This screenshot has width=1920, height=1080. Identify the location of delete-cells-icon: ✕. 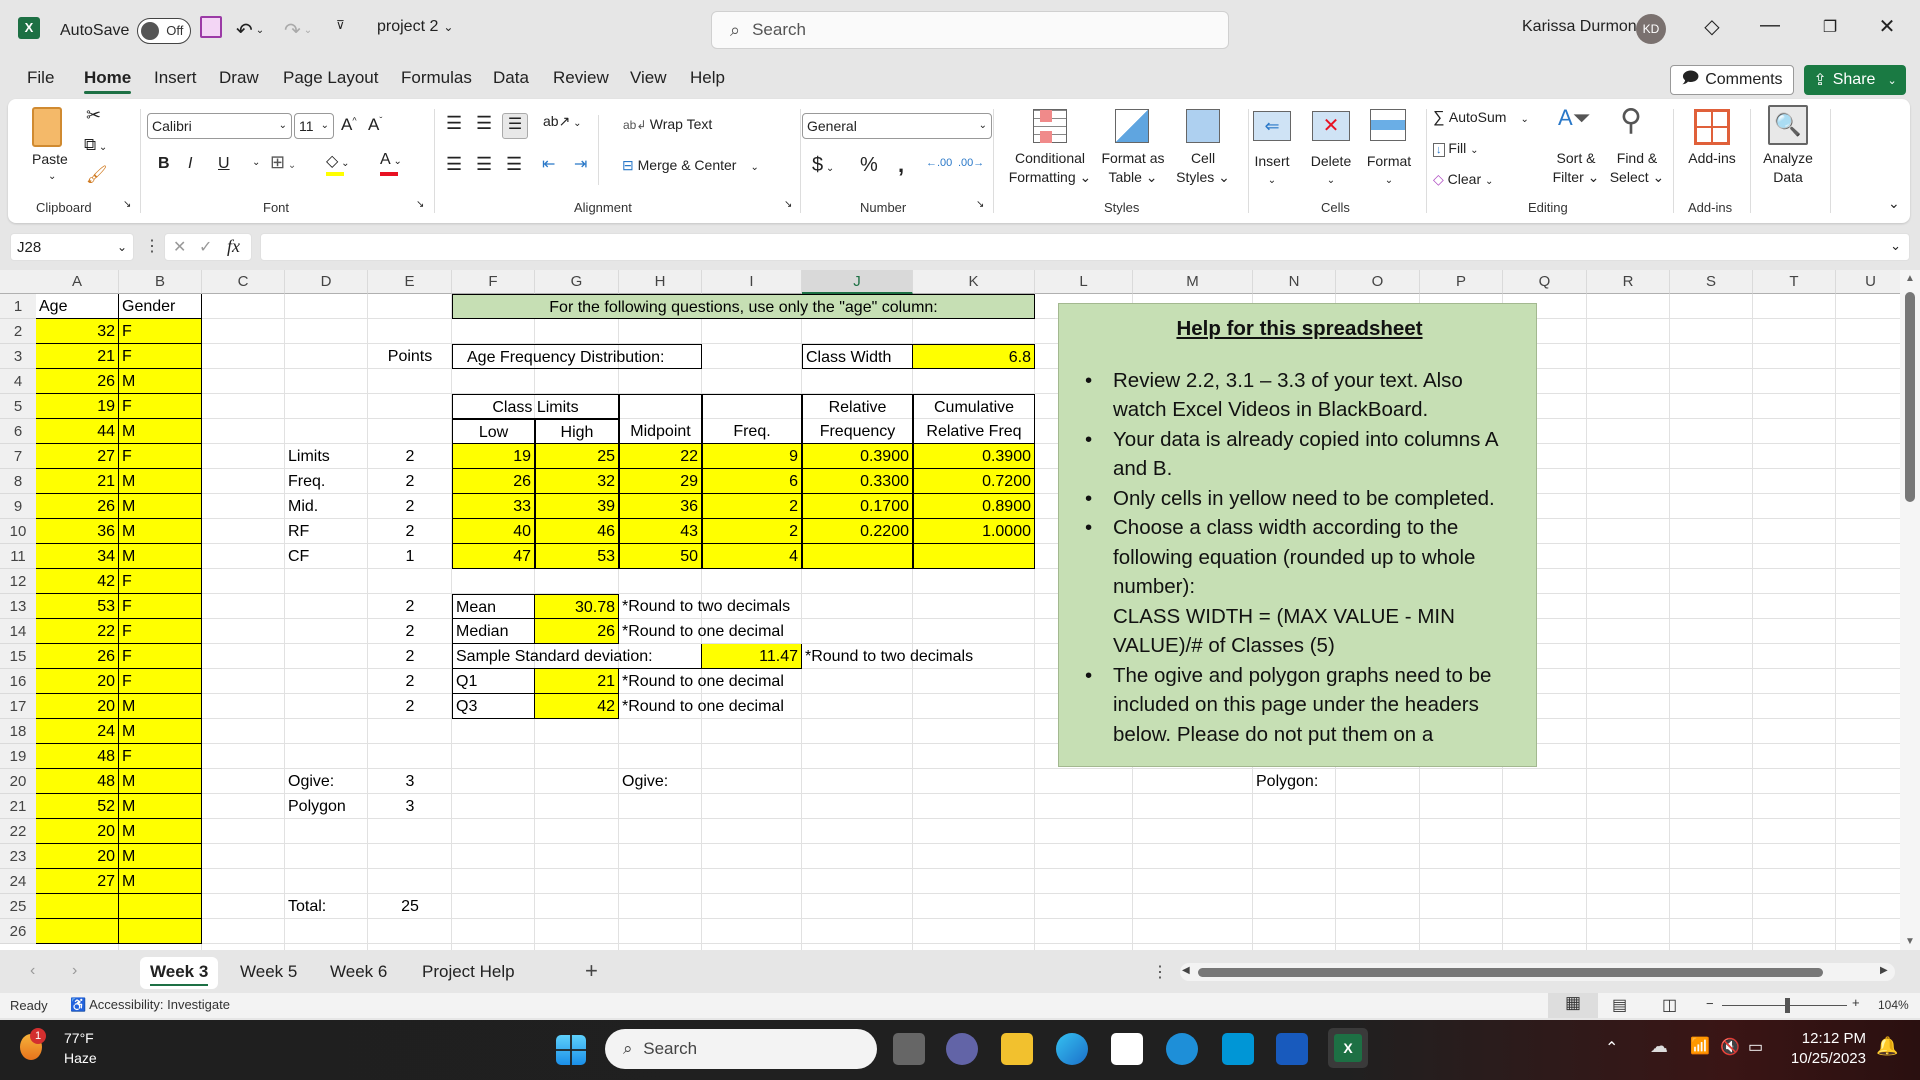
(1331, 126).